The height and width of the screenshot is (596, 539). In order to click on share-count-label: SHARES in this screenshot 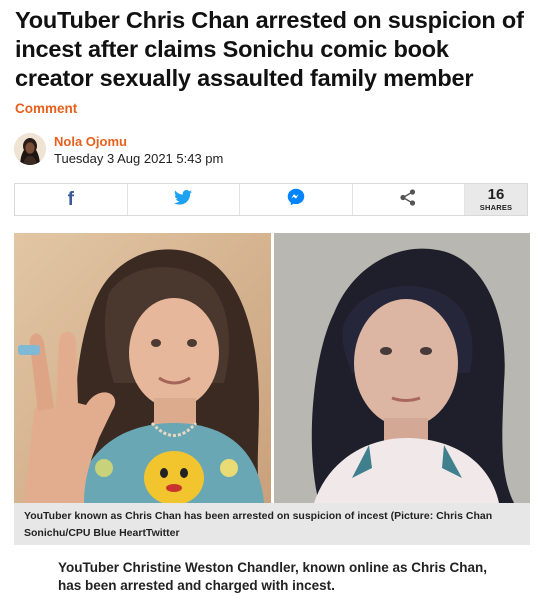, I will do `click(496, 208)`.